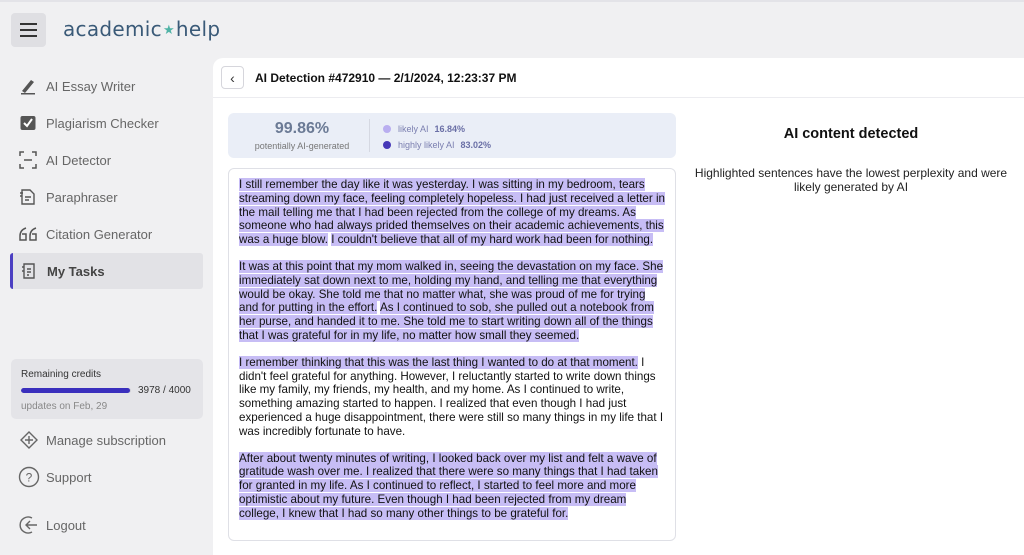 The width and height of the screenshot is (1024, 555). What do you see at coordinates (91, 86) in the screenshot?
I see `sidebar-item-label: AI Essay Writer` at bounding box center [91, 86].